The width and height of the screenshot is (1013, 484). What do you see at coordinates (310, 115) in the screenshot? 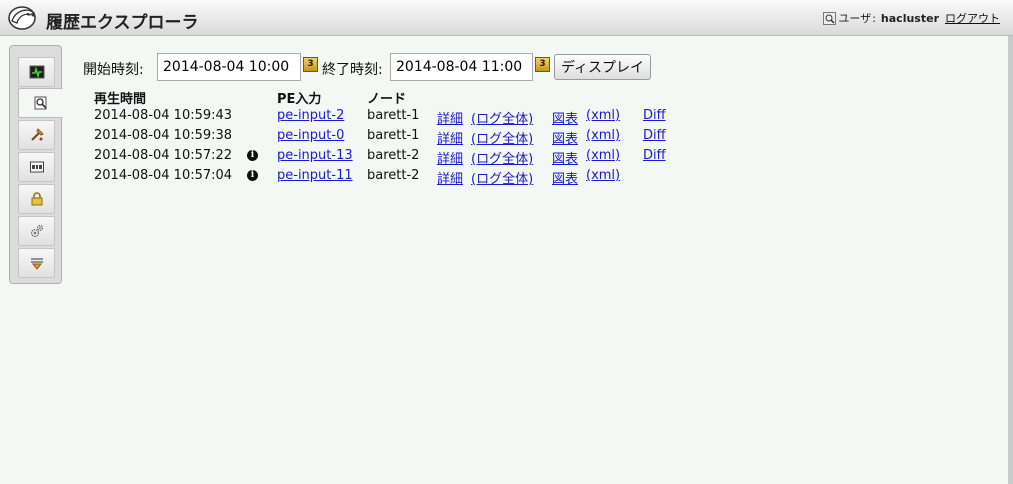
I see `pe-input-link: pe-input-2` at bounding box center [310, 115].